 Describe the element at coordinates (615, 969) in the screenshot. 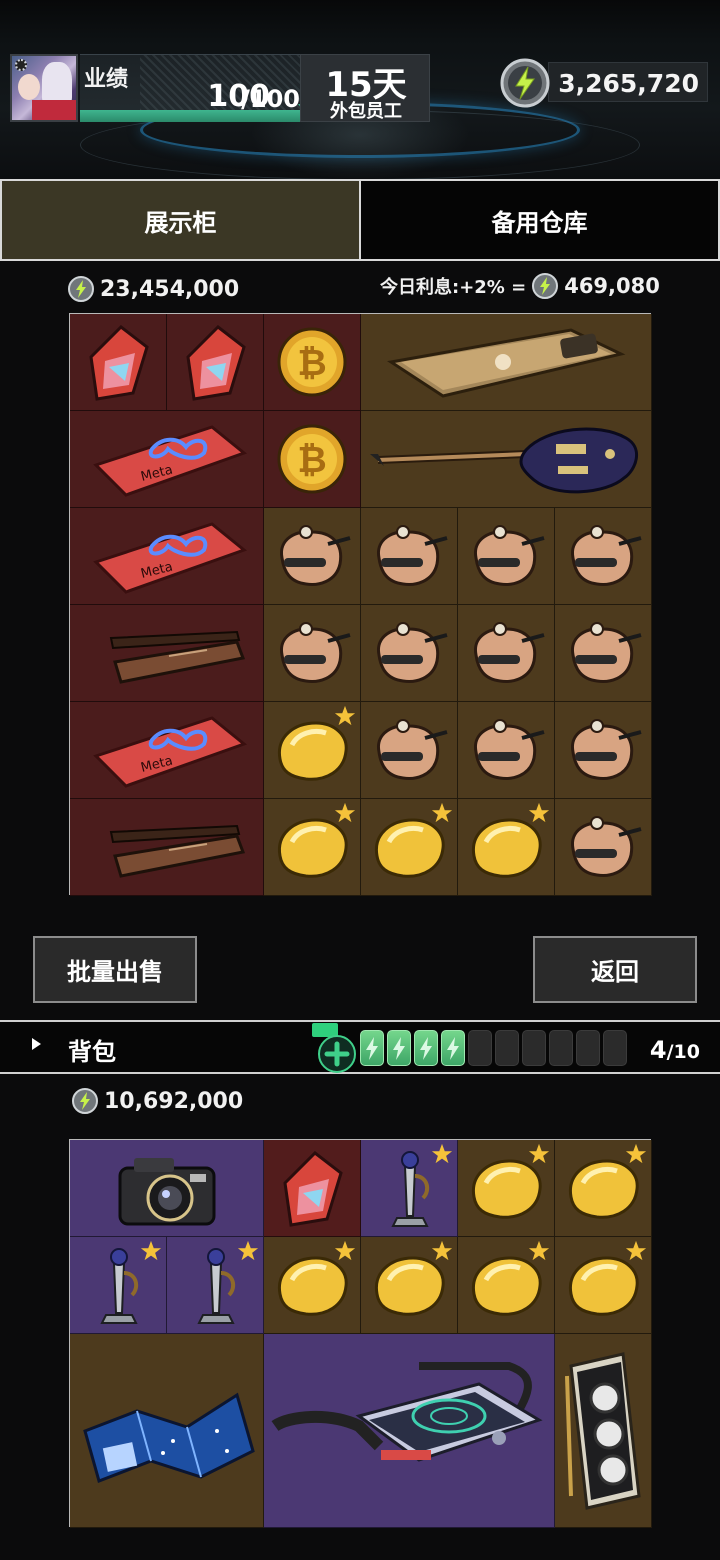

I see `back-button: 返回` at that location.